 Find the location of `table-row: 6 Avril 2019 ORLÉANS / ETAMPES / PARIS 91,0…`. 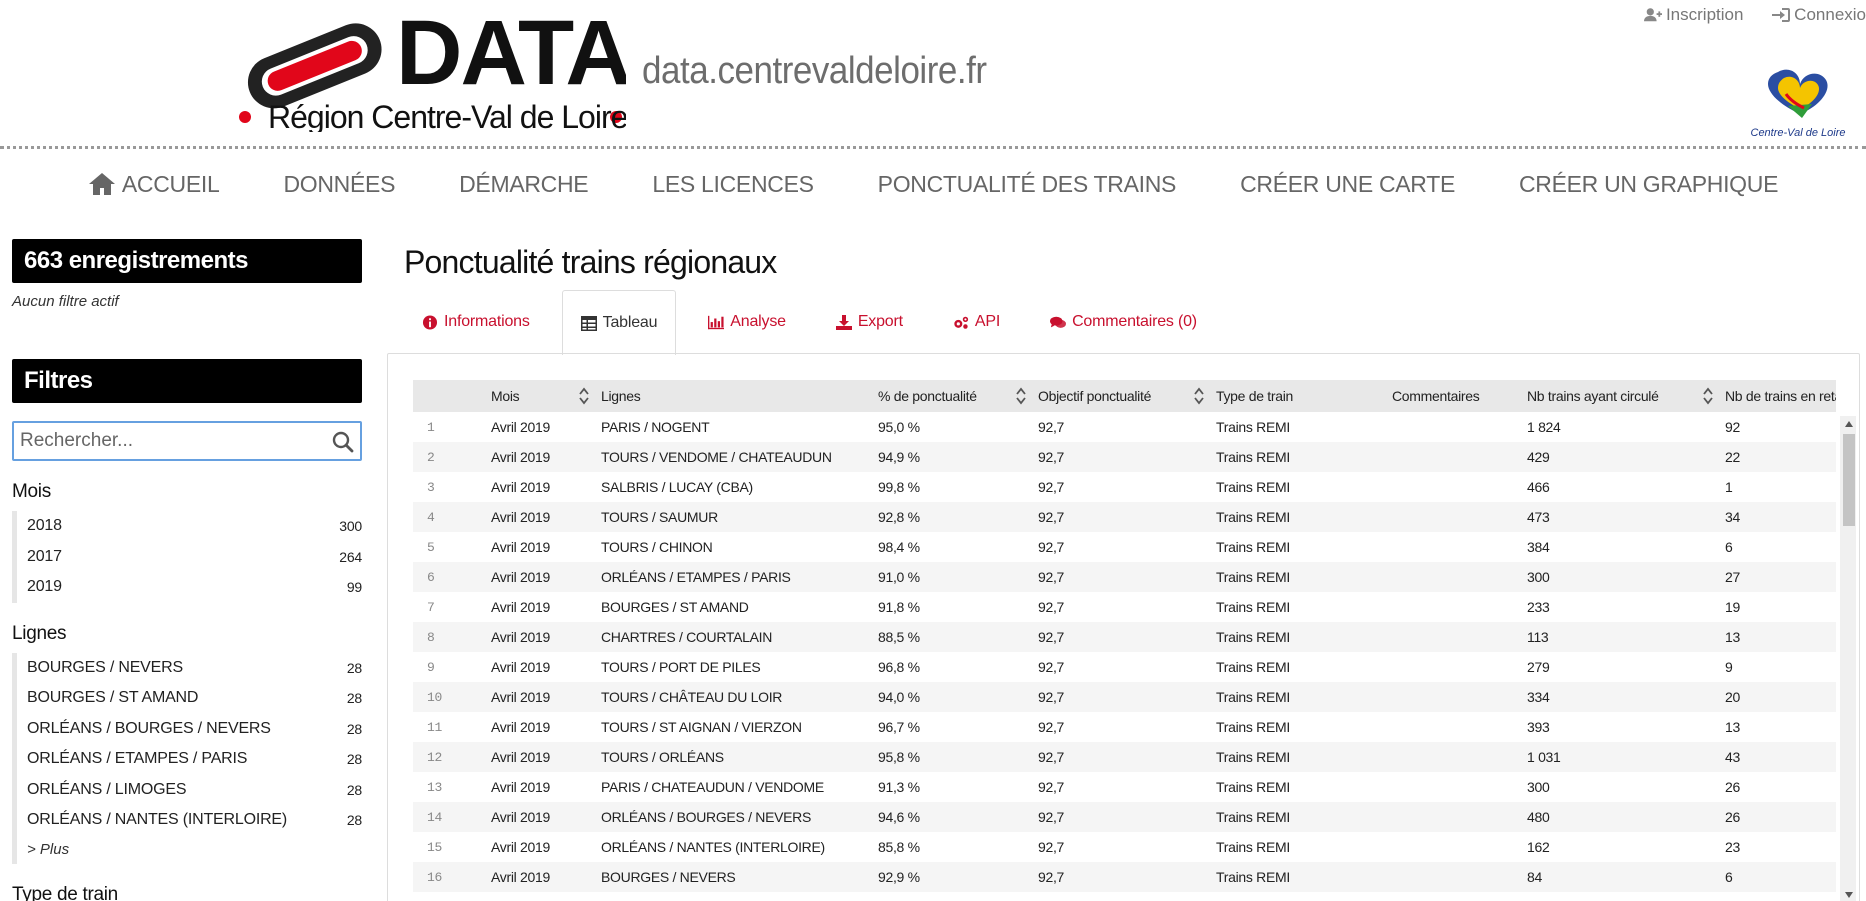

table-row: 6 Avril 2019 ORLÉANS / ETAMPES / PARIS 91,0… is located at coordinates (1124, 577).